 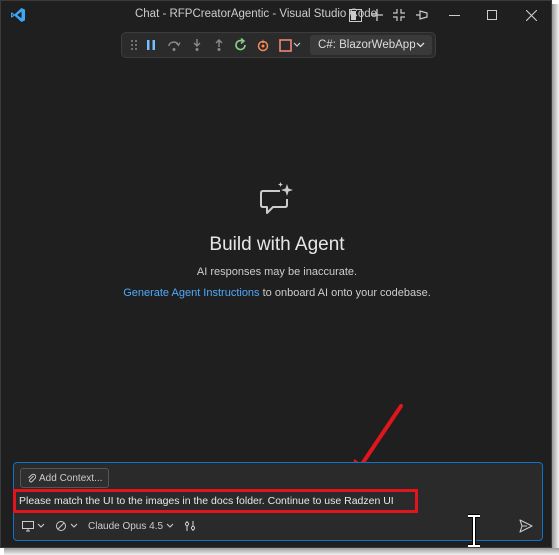 I want to click on ai-disclaimer: AI responses may be inaccurate., so click(x=277, y=272).